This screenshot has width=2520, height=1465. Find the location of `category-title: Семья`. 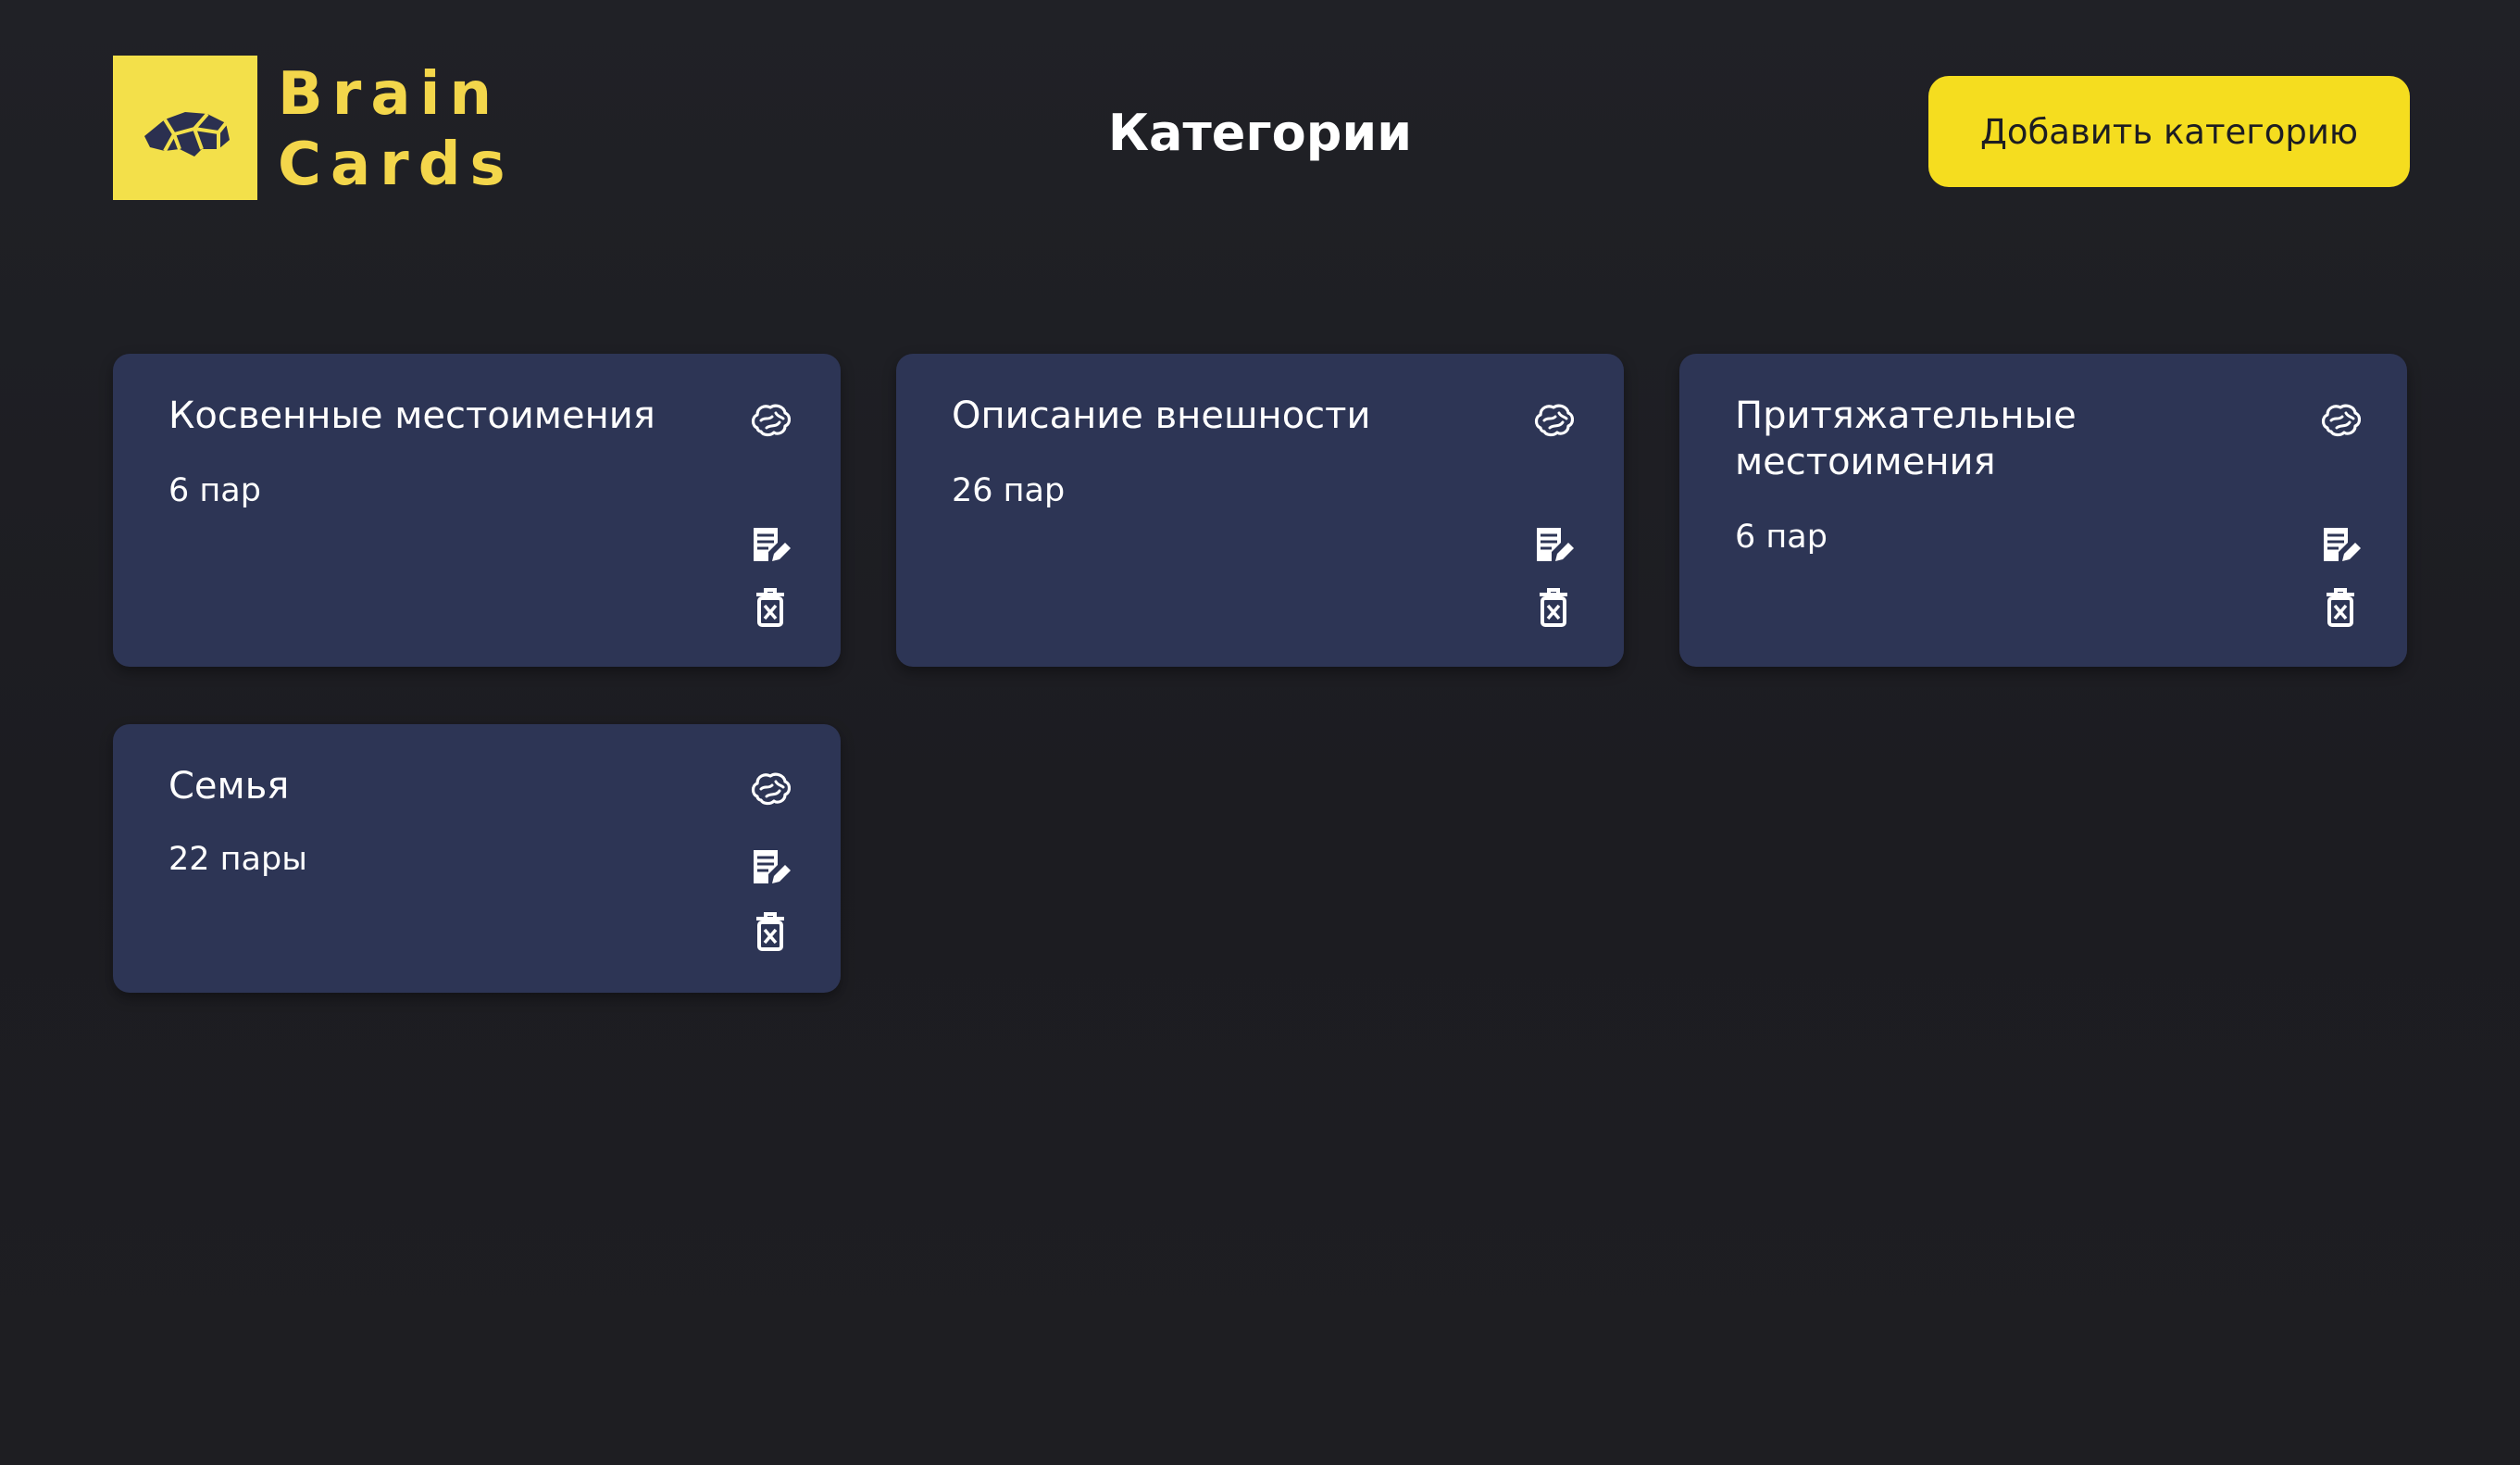

category-title: Семья is located at coordinates (229, 787).